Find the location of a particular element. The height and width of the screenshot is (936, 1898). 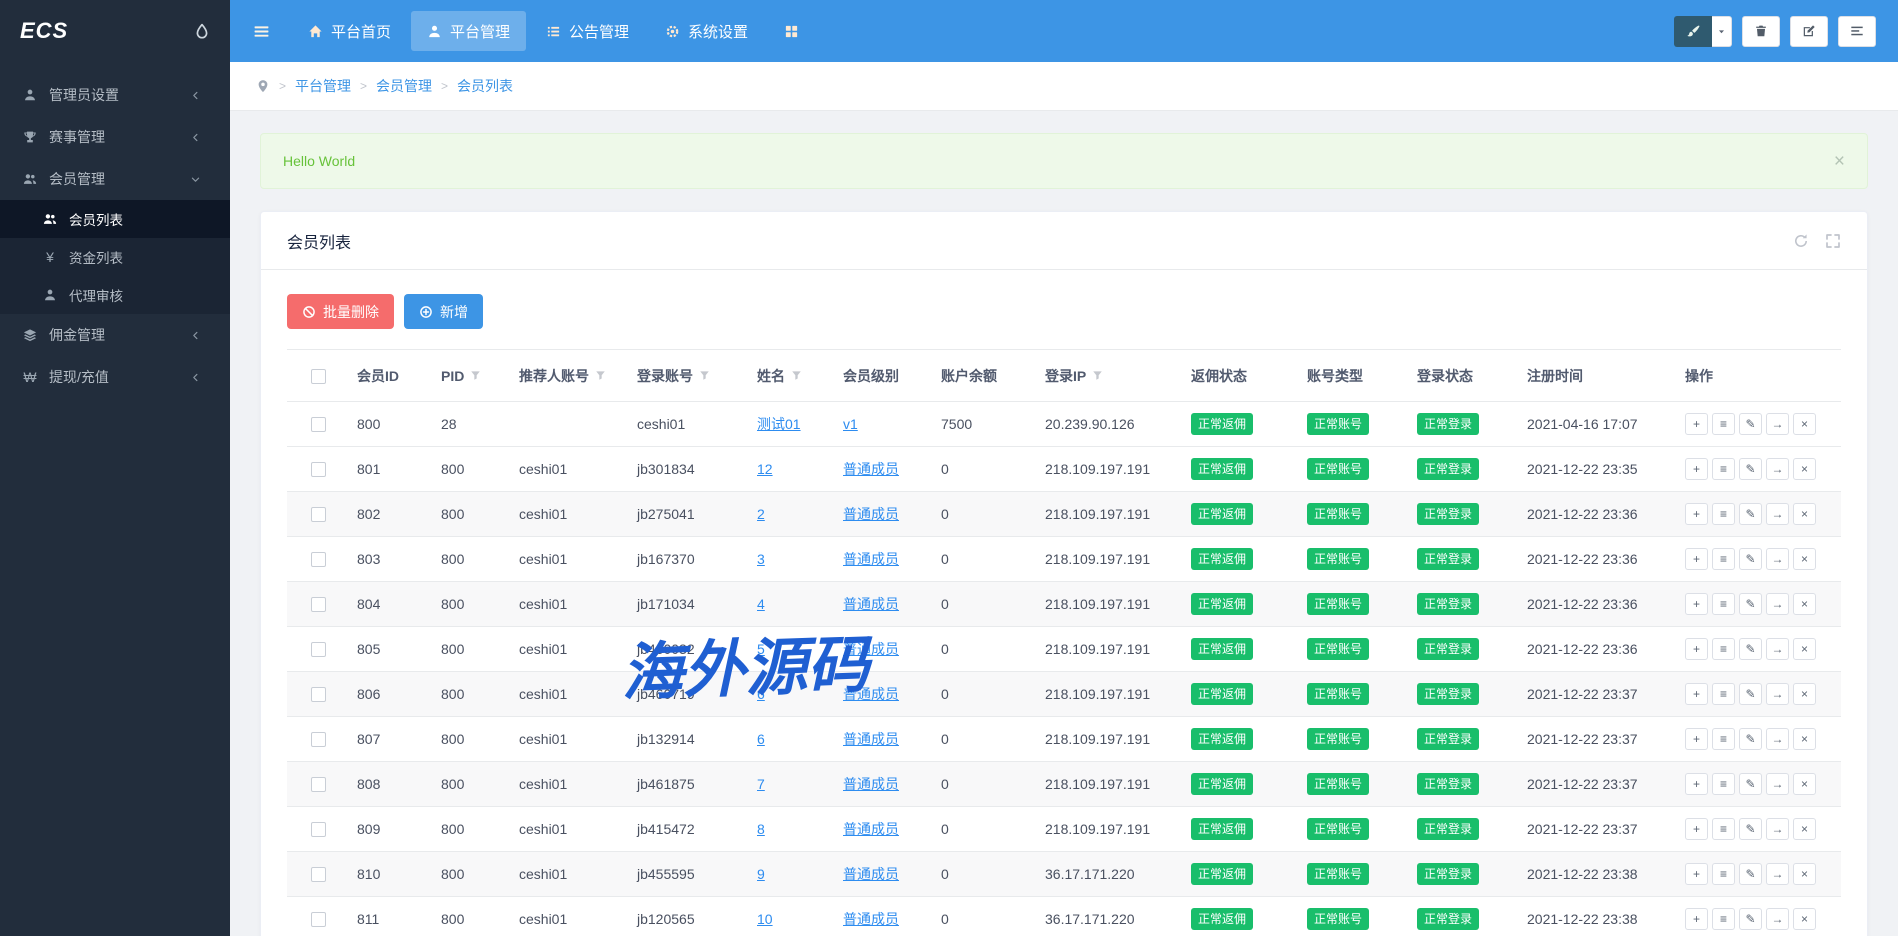

nav-item: 平台管理 is located at coordinates (469, 31).